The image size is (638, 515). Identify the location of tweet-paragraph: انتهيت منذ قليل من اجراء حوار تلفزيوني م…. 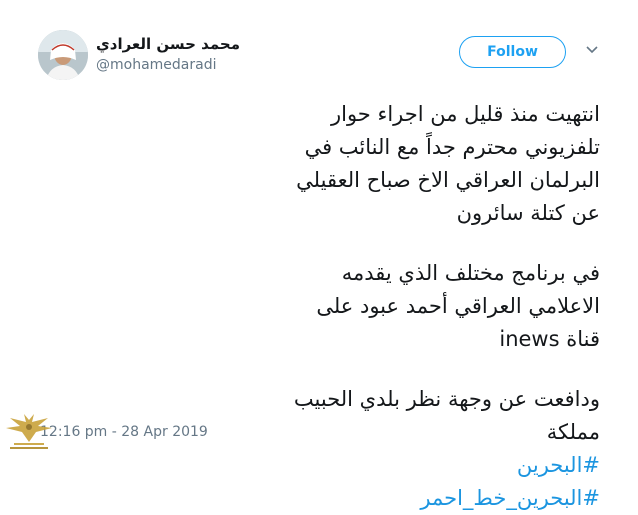
(448, 163).